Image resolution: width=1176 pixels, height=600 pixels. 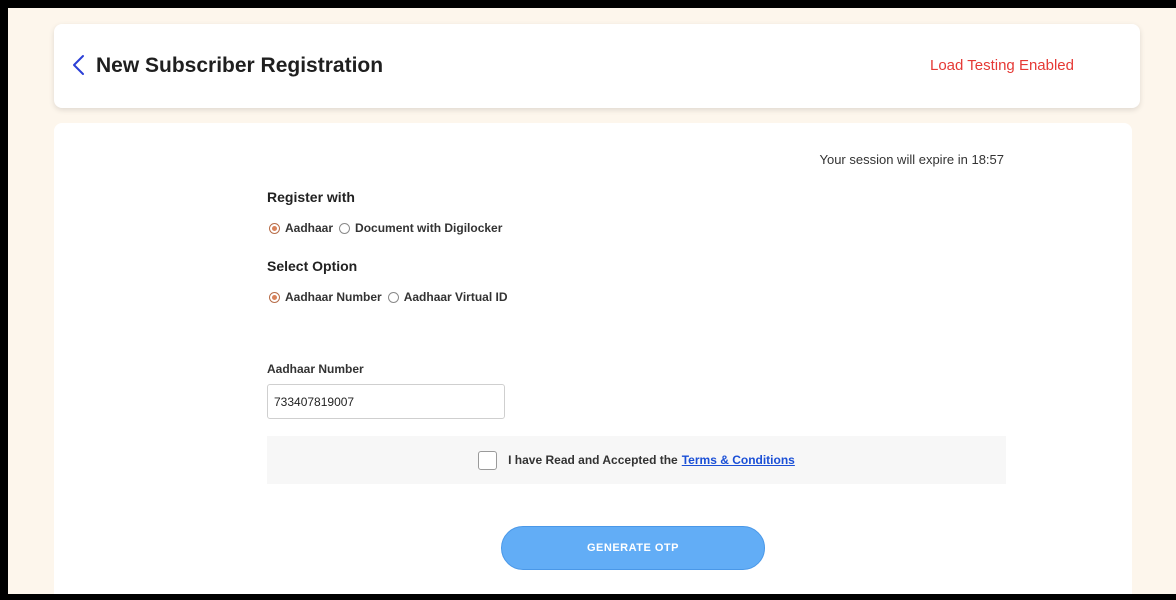 I want to click on terms-text: I have Read and Accepted the, so click(x=593, y=460).